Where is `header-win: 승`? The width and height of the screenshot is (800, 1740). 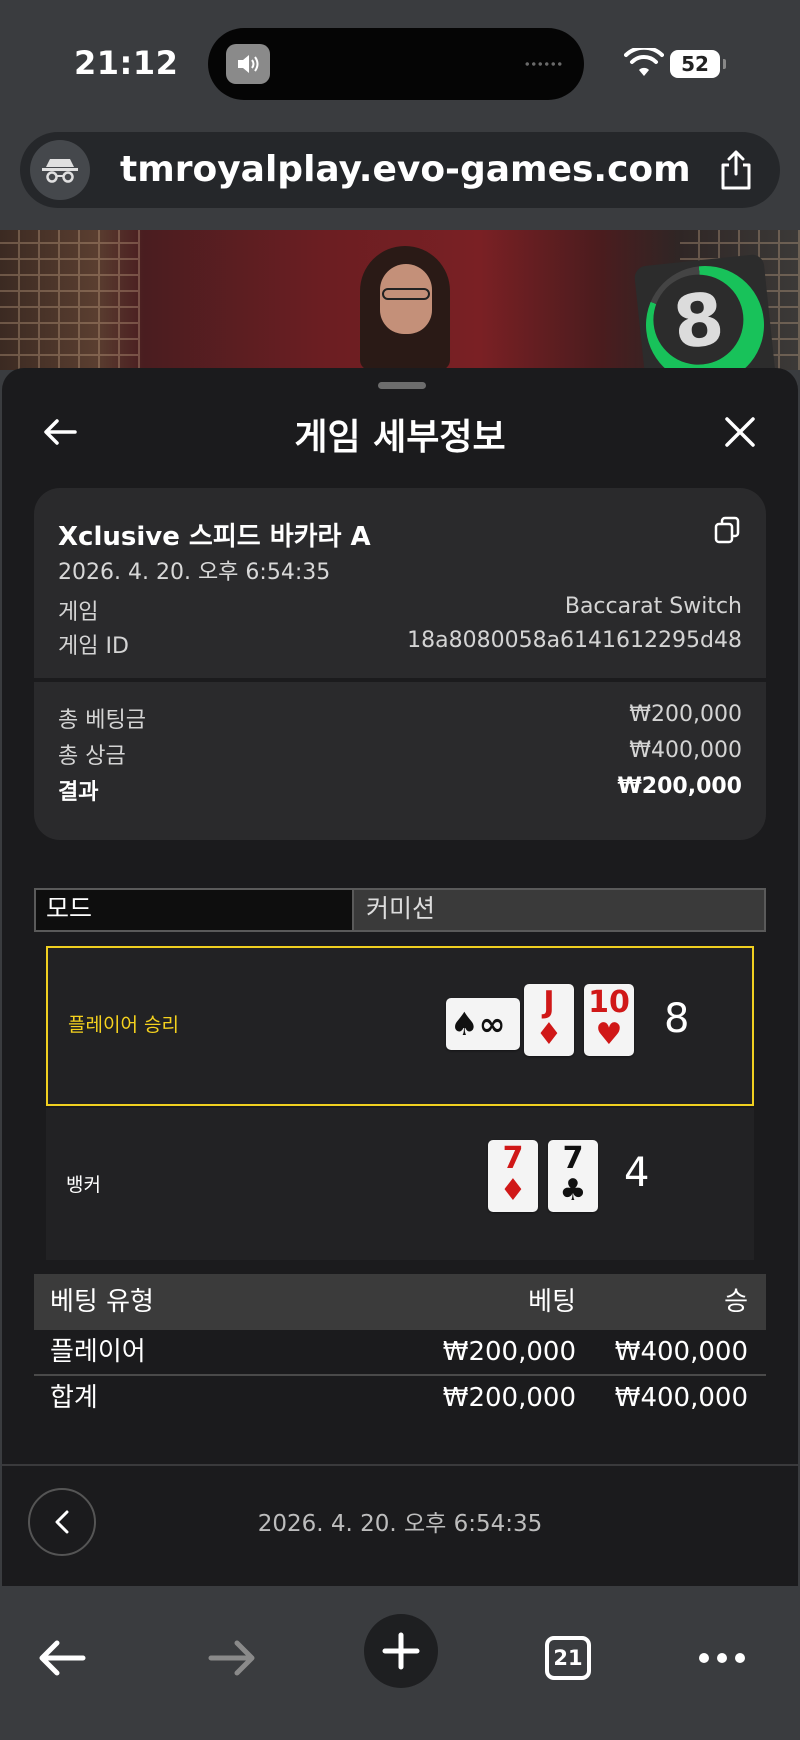
header-win: 승 is located at coordinates (736, 1302).